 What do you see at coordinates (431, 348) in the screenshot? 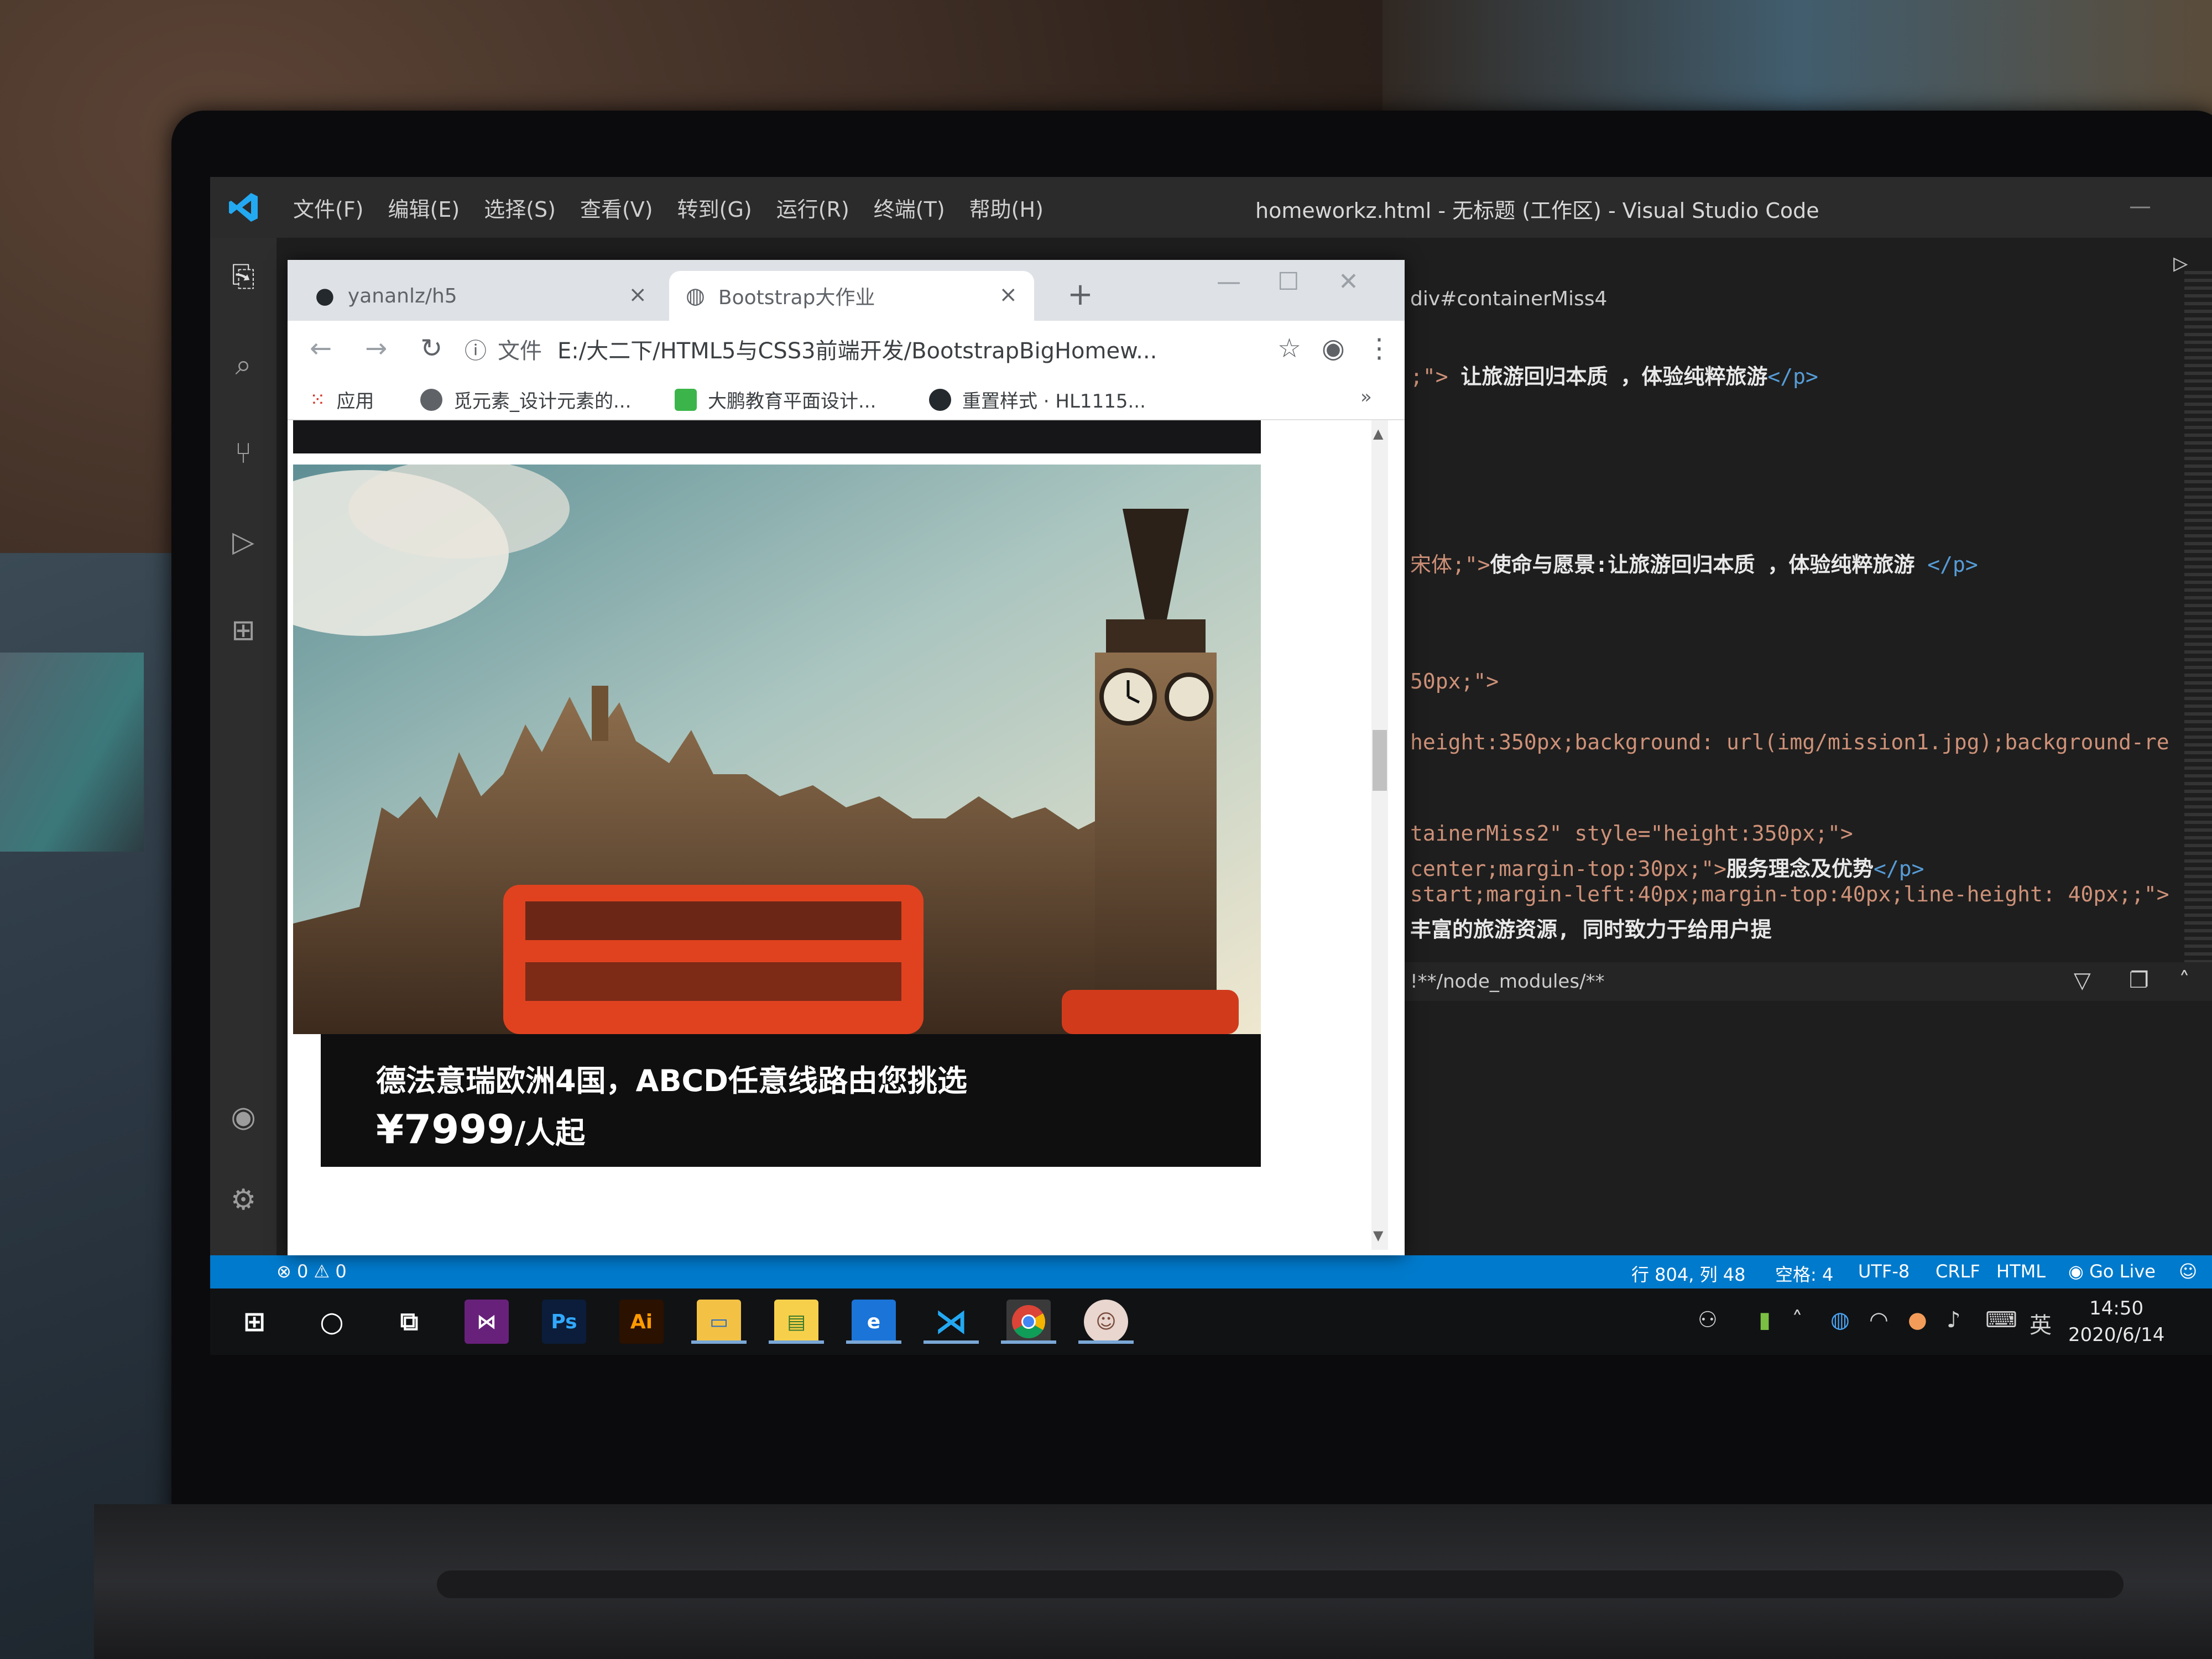
I see `reload-icon: ↻` at bounding box center [431, 348].